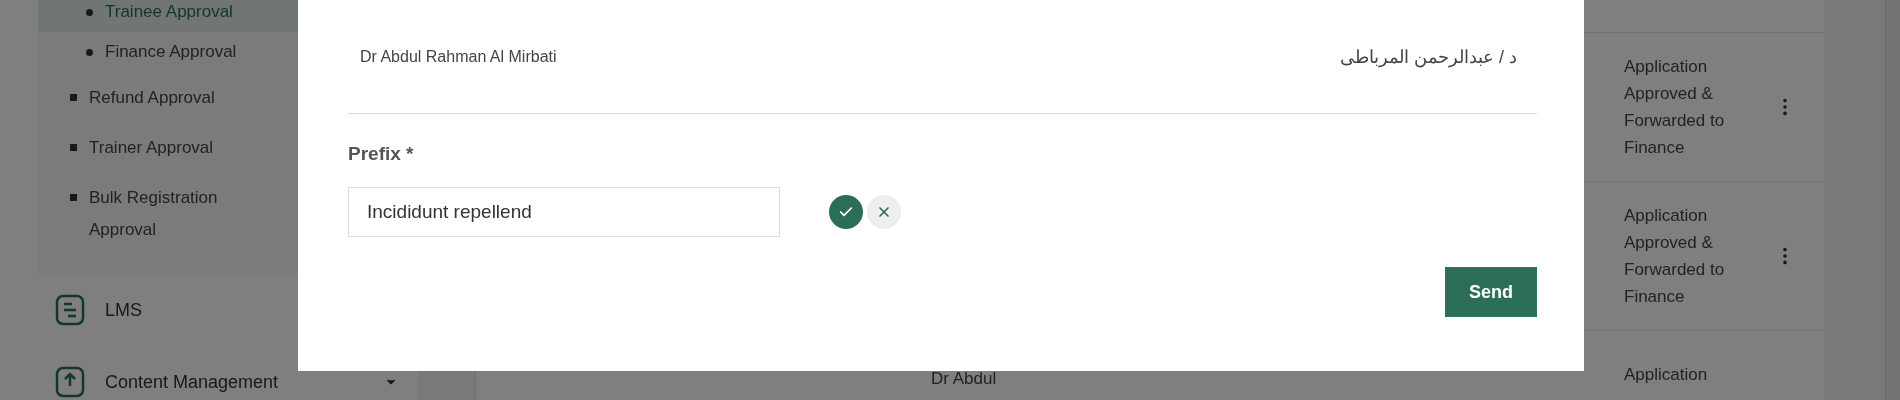 The image size is (1900, 400). What do you see at coordinates (70, 310) in the screenshot?
I see `list-icon` at bounding box center [70, 310].